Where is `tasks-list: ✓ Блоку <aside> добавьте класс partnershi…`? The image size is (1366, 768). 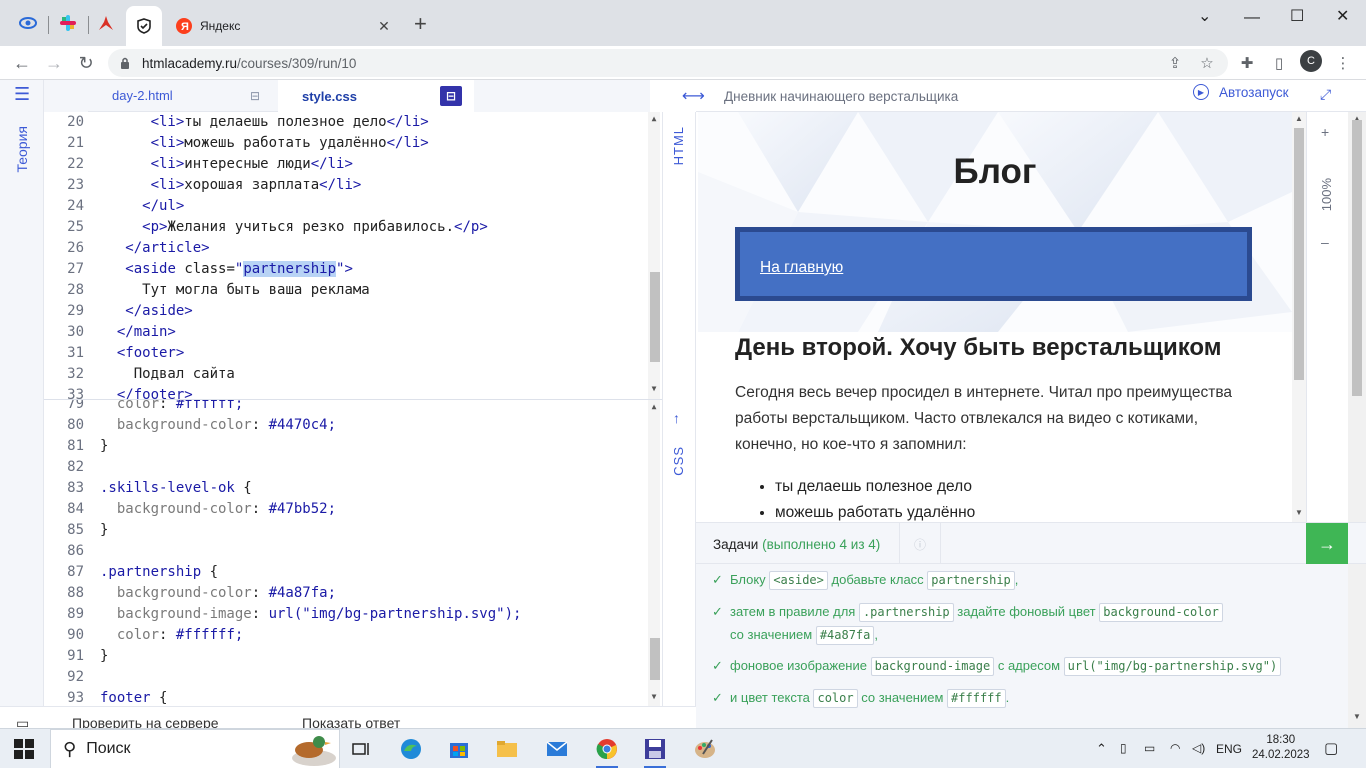
tasks-list: ✓ Блоку <aside> добавьте класс partnershi… is located at coordinates (1022, 646).